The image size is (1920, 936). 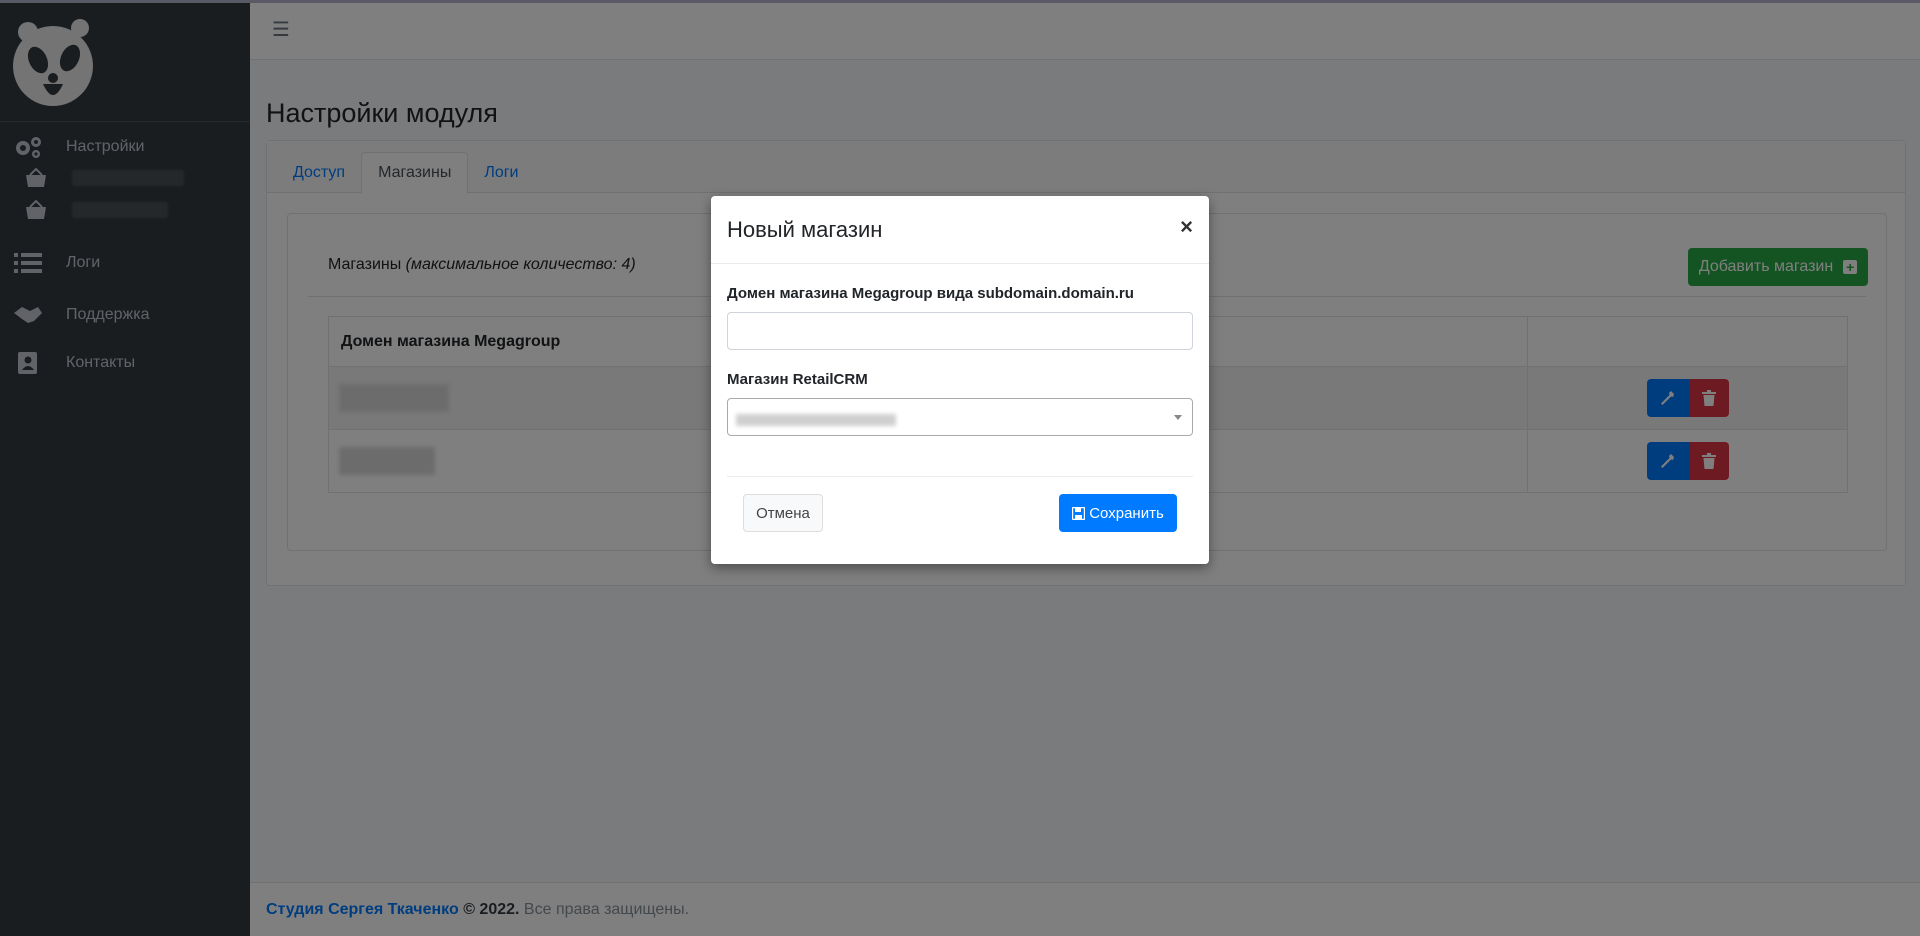 I want to click on chevron-down-icon, so click(x=1178, y=417).